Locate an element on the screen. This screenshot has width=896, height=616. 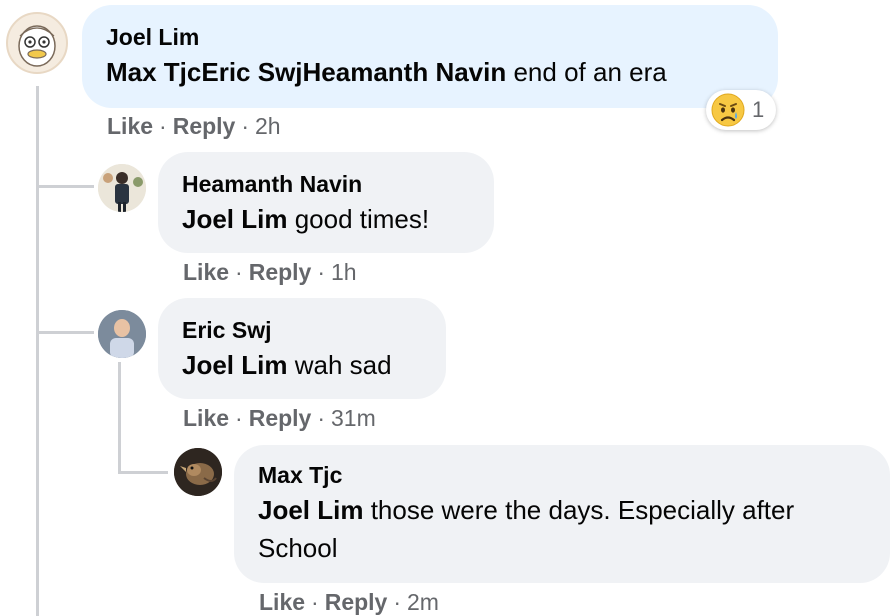
comment-author: Eric Swj is located at coordinates (302, 330).